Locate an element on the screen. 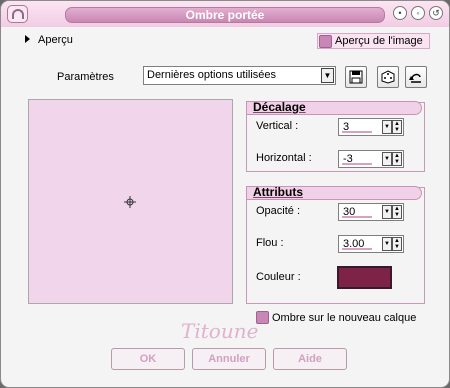  expand-triangle-icon is located at coordinates (27, 39).